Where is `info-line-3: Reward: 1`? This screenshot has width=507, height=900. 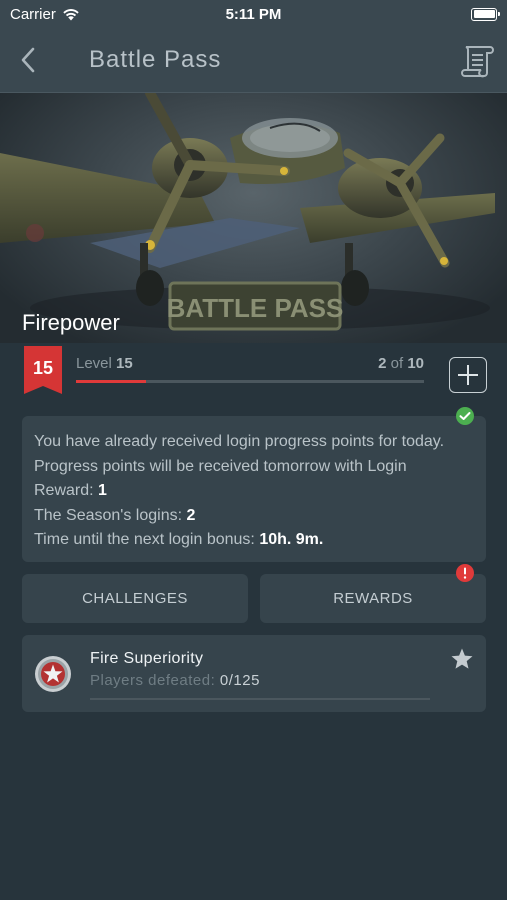
info-line-3: Reward: 1 is located at coordinates (70, 490).